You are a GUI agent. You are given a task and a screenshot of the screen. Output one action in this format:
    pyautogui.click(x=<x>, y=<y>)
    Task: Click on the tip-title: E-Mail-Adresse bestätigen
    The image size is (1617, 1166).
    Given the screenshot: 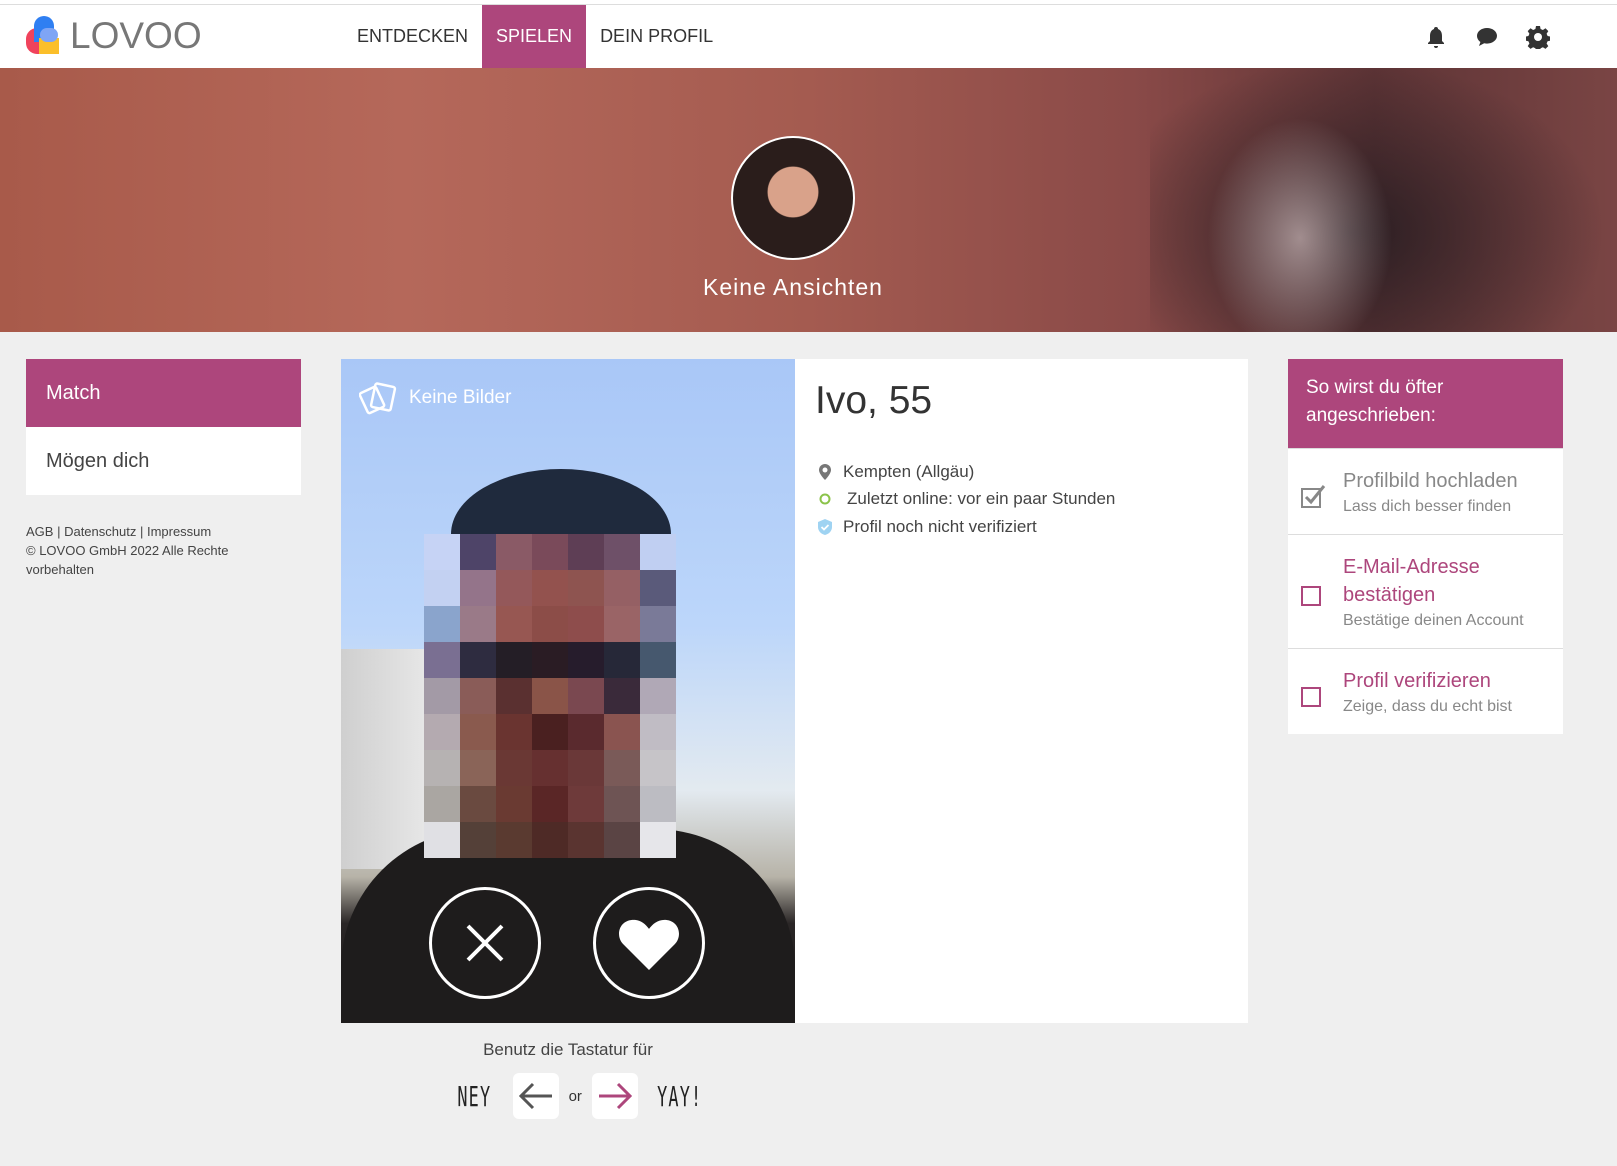 What is the action you would take?
    pyautogui.click(x=1411, y=581)
    